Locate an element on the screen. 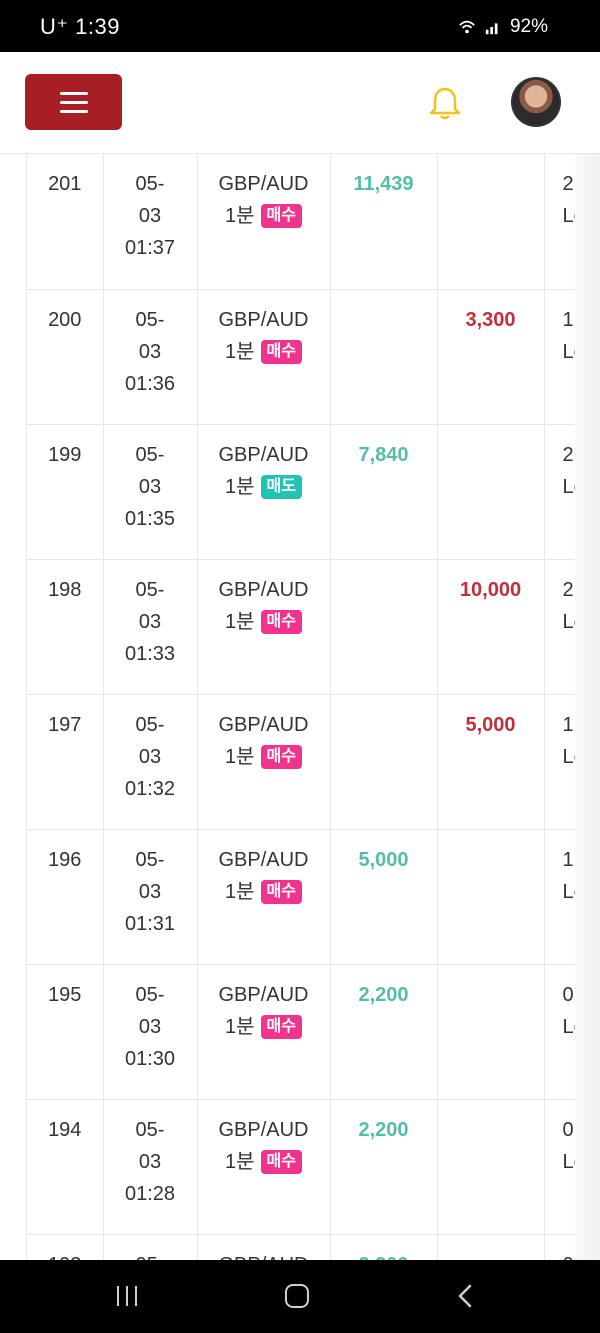  trade-number-text: 199 is located at coordinates (65, 454).